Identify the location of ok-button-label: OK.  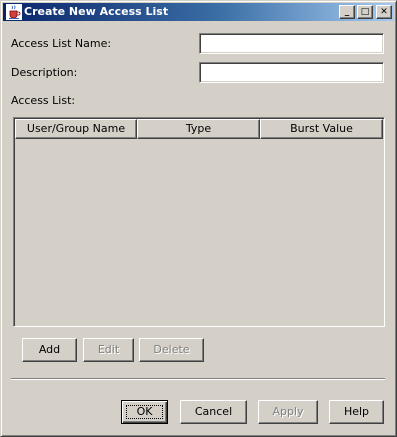
(144, 411).